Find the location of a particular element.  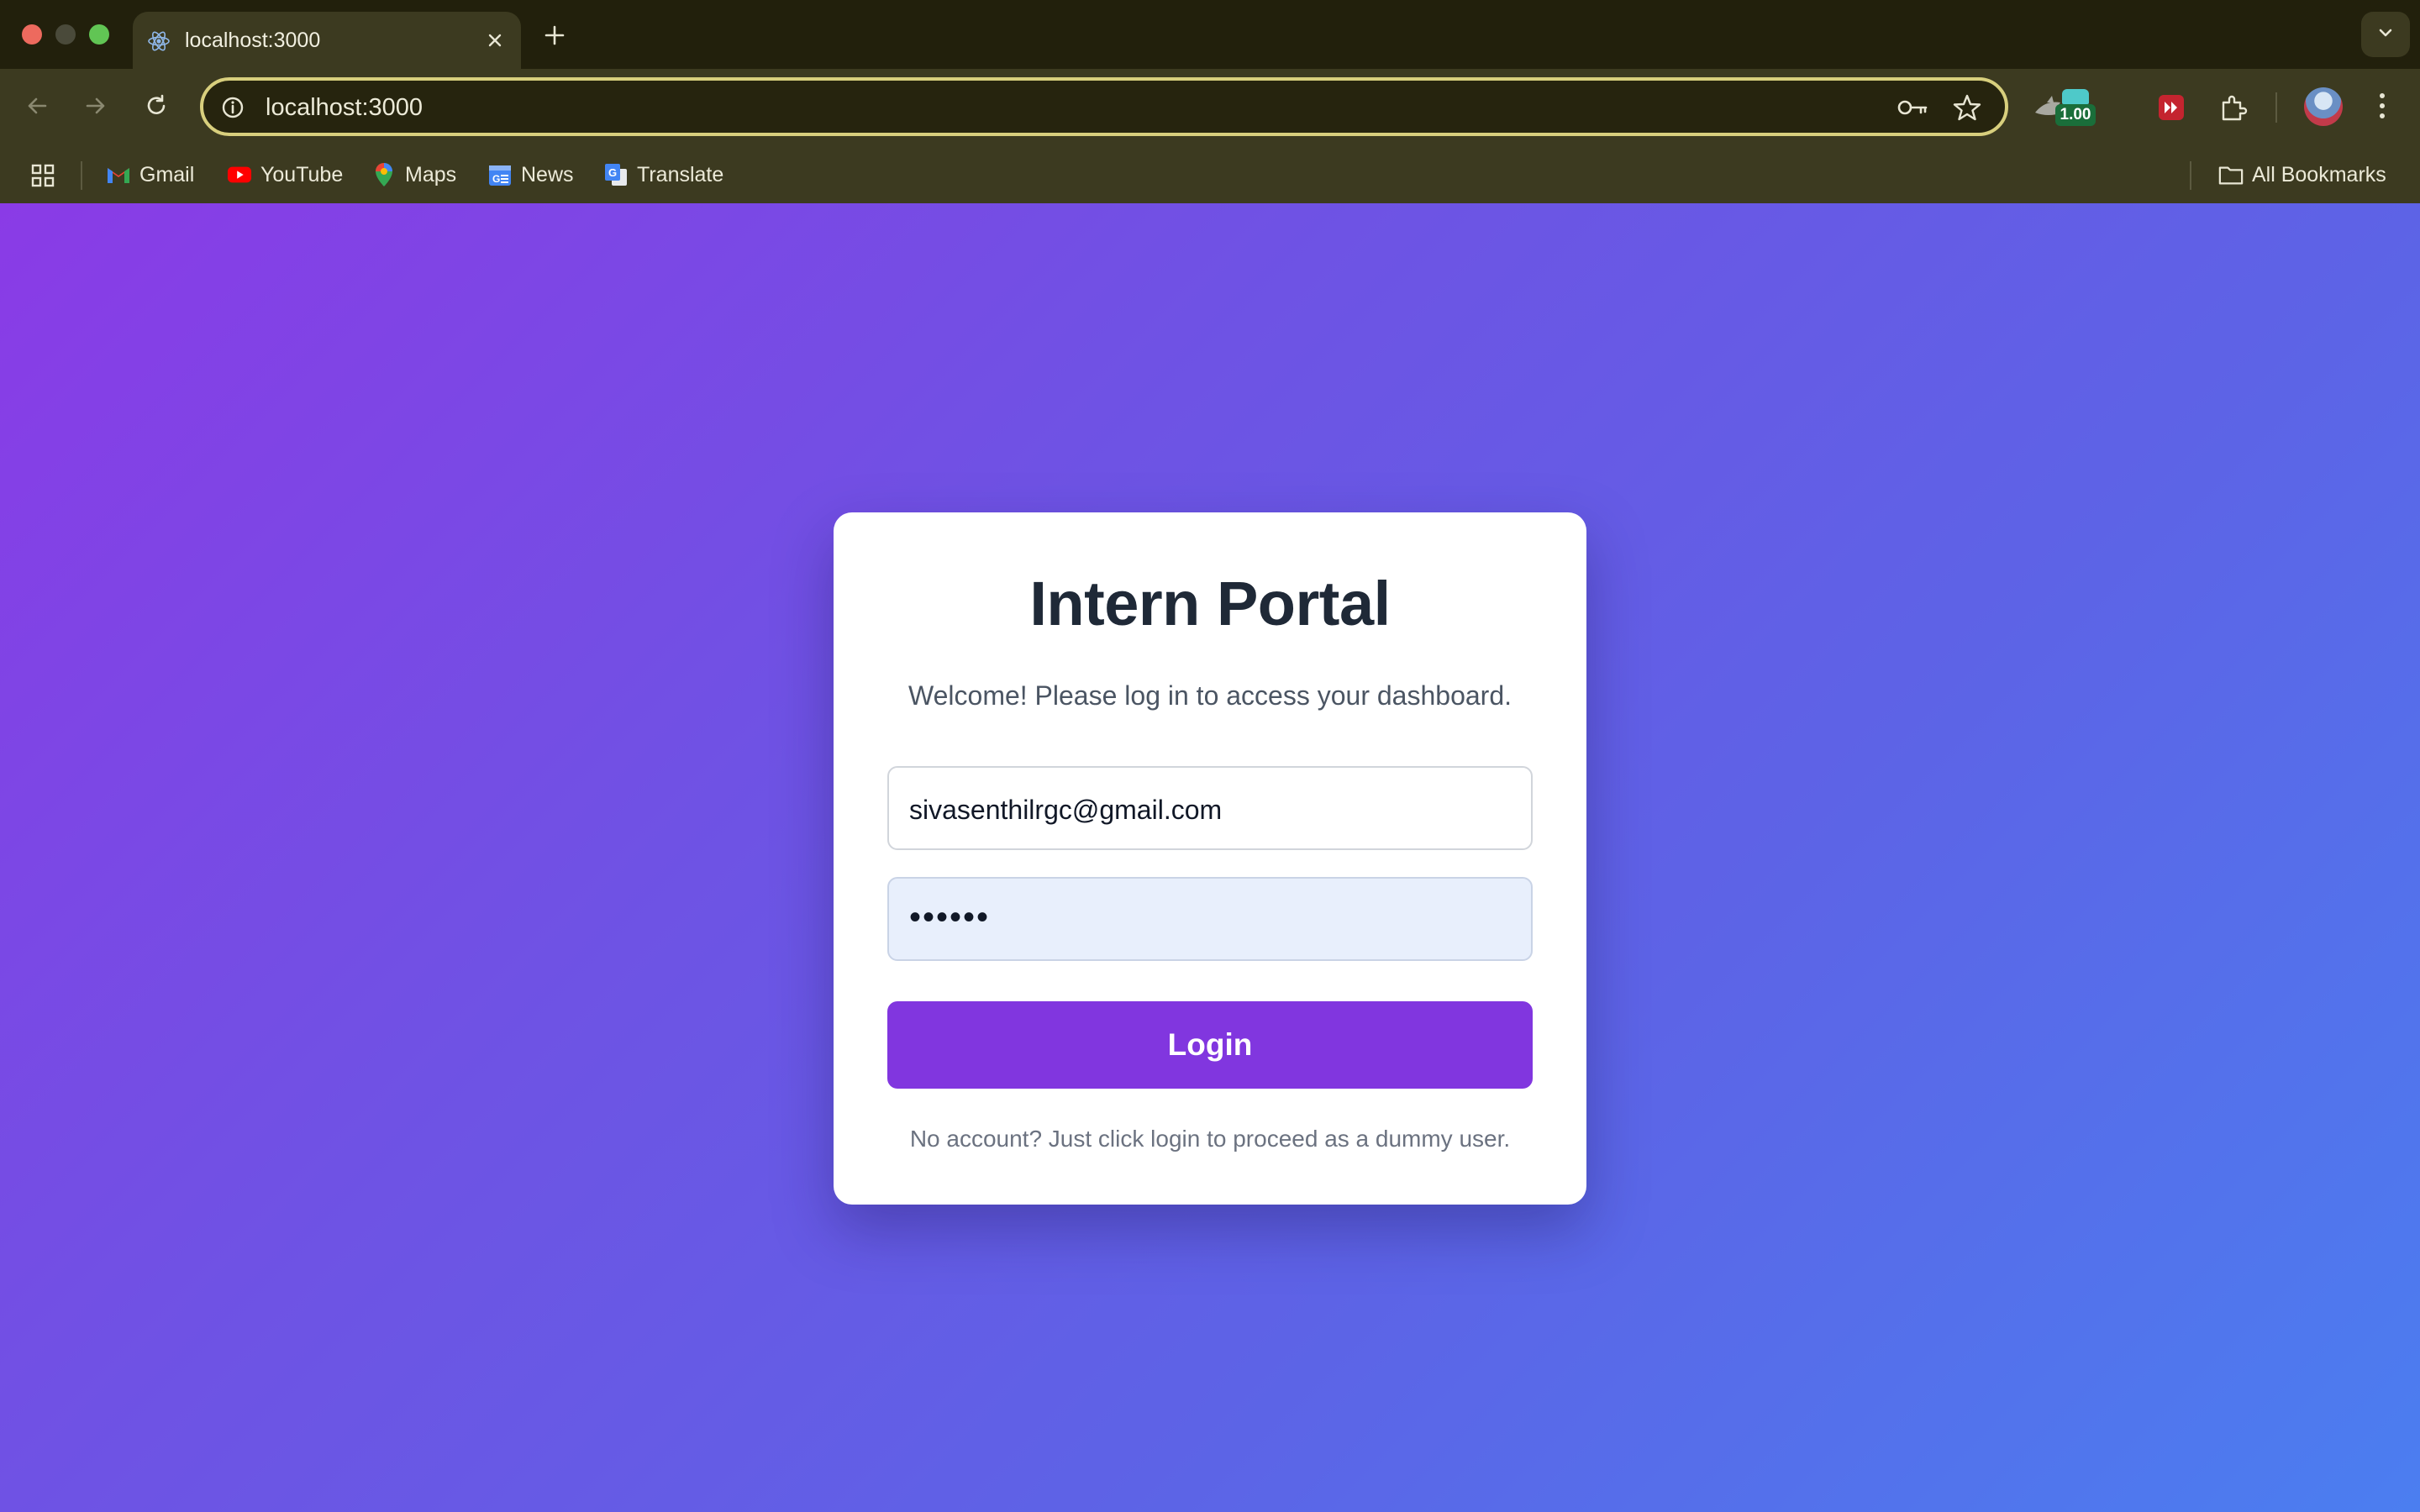

toolbar-divider is located at coordinates (2276, 107).